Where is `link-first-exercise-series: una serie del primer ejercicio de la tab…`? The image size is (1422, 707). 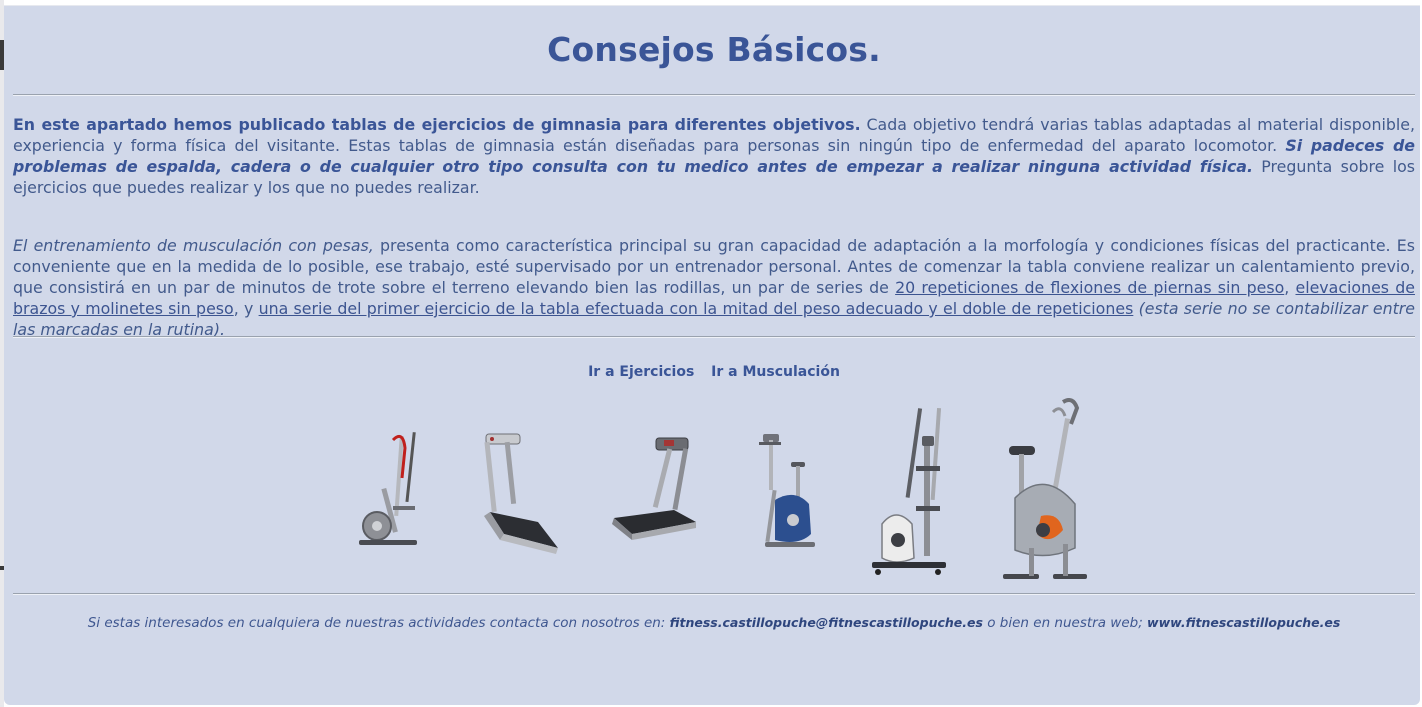 link-first-exercise-series: una serie del primer ejercicio de la tab… is located at coordinates (696, 308).